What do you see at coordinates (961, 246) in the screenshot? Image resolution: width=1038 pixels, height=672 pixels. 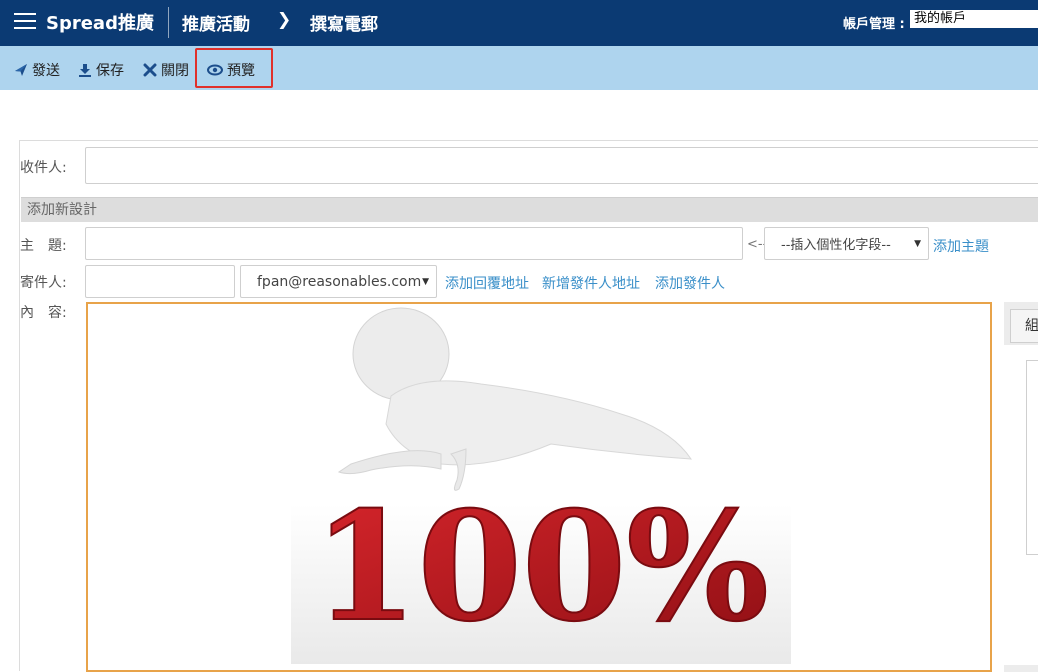 I see `add-subject-link: 添加主題` at bounding box center [961, 246].